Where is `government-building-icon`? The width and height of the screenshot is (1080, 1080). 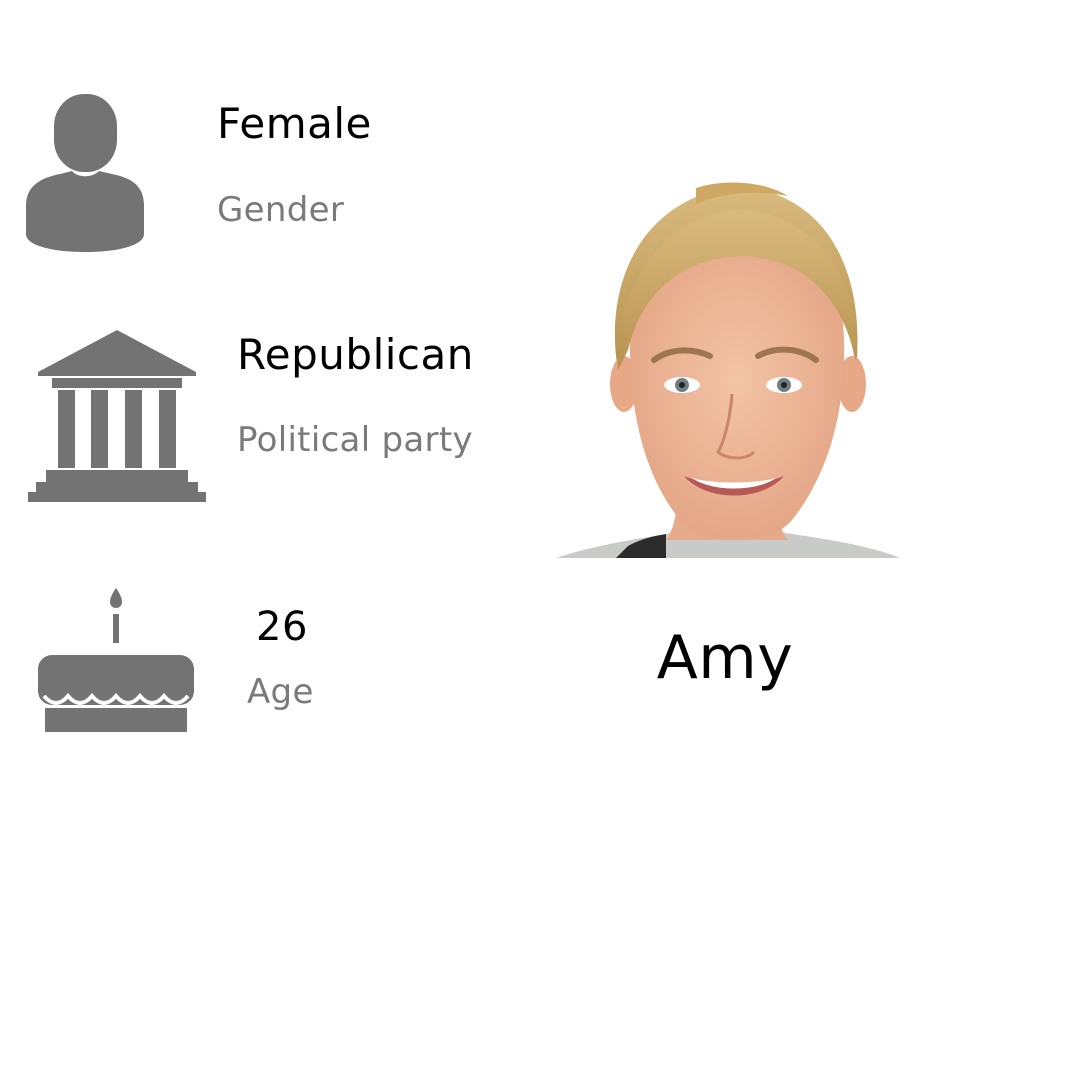 government-building-icon is located at coordinates (117, 416).